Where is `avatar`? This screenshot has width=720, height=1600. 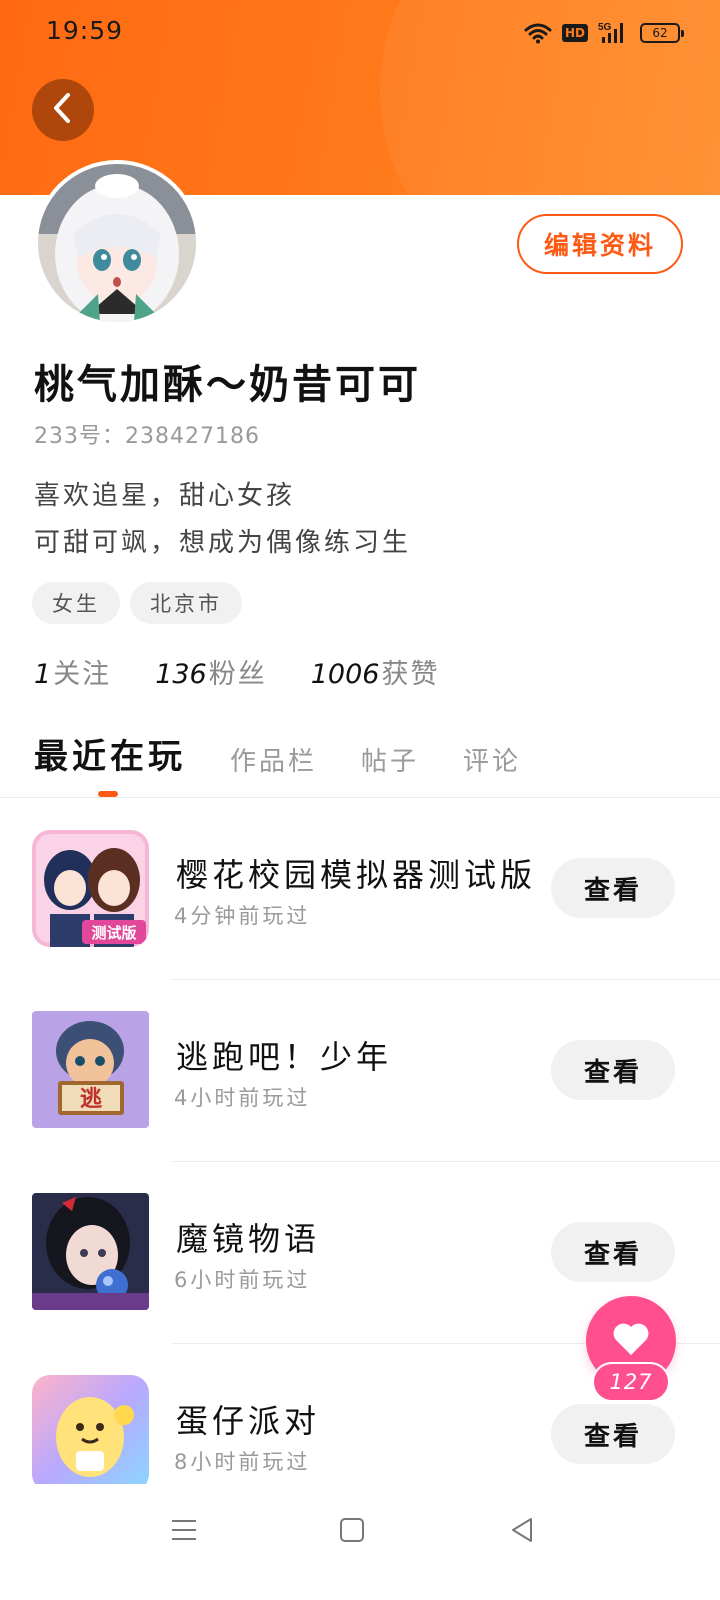
avatar is located at coordinates (117, 243).